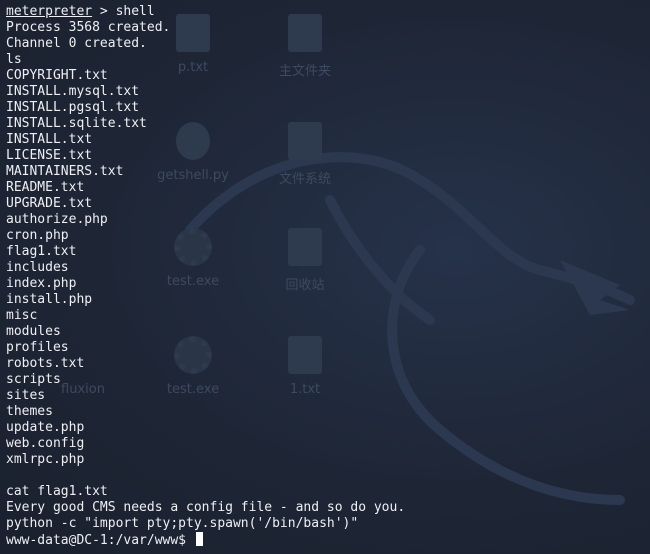 The width and height of the screenshot is (650, 554). Describe the element at coordinates (45, 459) in the screenshot. I see `terminal-line: xmlrpc.php` at that location.